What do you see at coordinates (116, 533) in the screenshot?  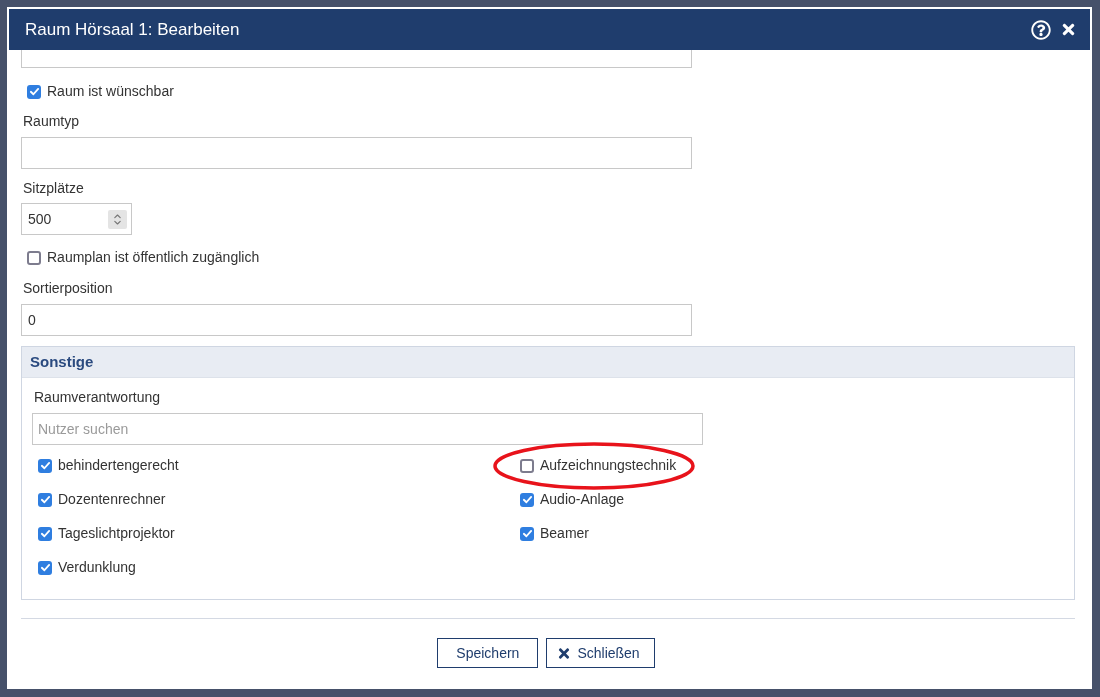 I see `checkbox-label: Tageslichtprojektor` at bounding box center [116, 533].